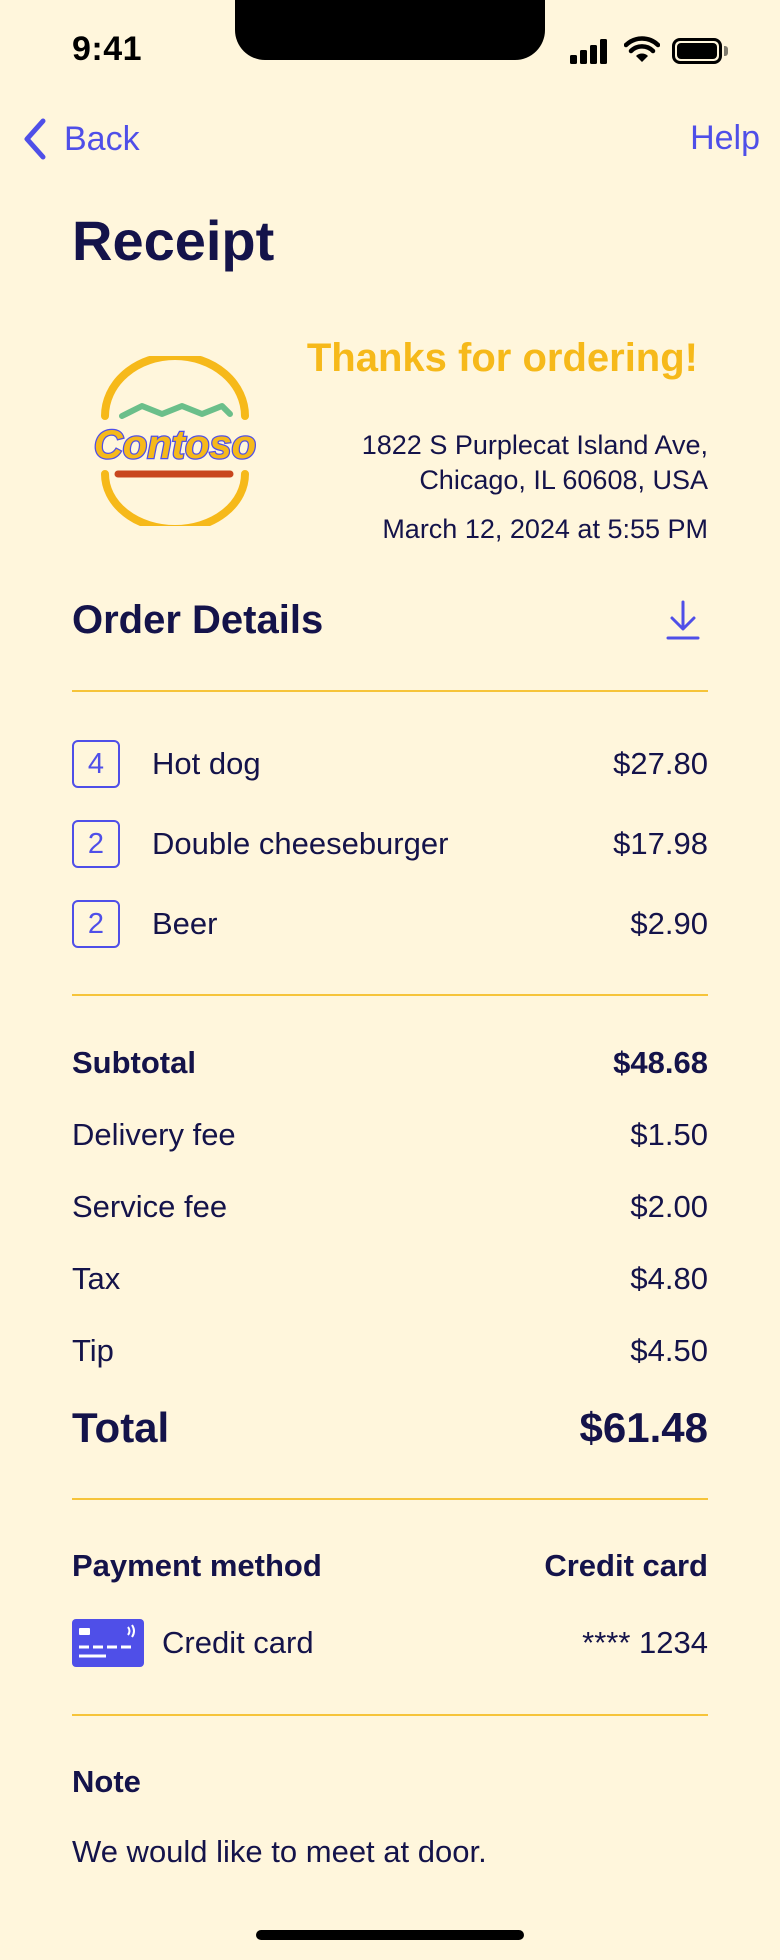  Describe the element at coordinates (545, 529) in the screenshot. I see `order-datetime: March 12, 2024 at 5:55 PM` at that location.